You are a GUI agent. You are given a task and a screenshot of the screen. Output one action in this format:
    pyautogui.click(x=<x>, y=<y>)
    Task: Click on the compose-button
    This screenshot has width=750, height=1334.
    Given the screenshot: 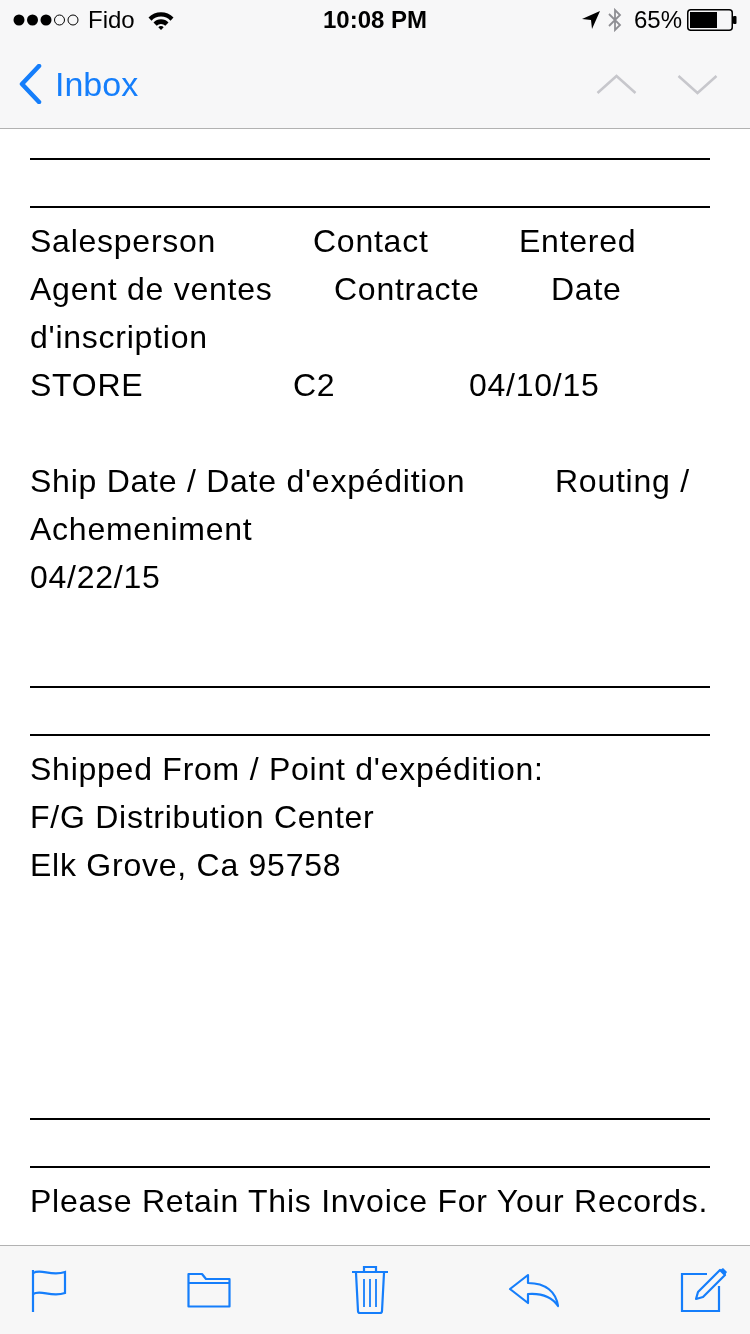 What is the action you would take?
    pyautogui.click(x=704, y=1290)
    